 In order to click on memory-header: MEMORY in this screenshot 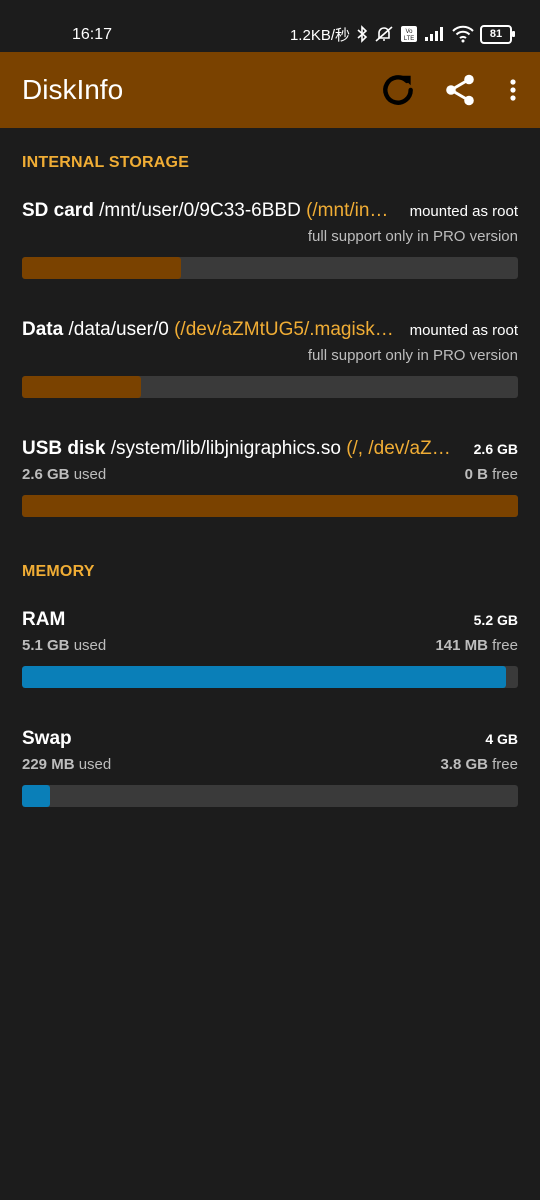, I will do `click(58, 571)`.